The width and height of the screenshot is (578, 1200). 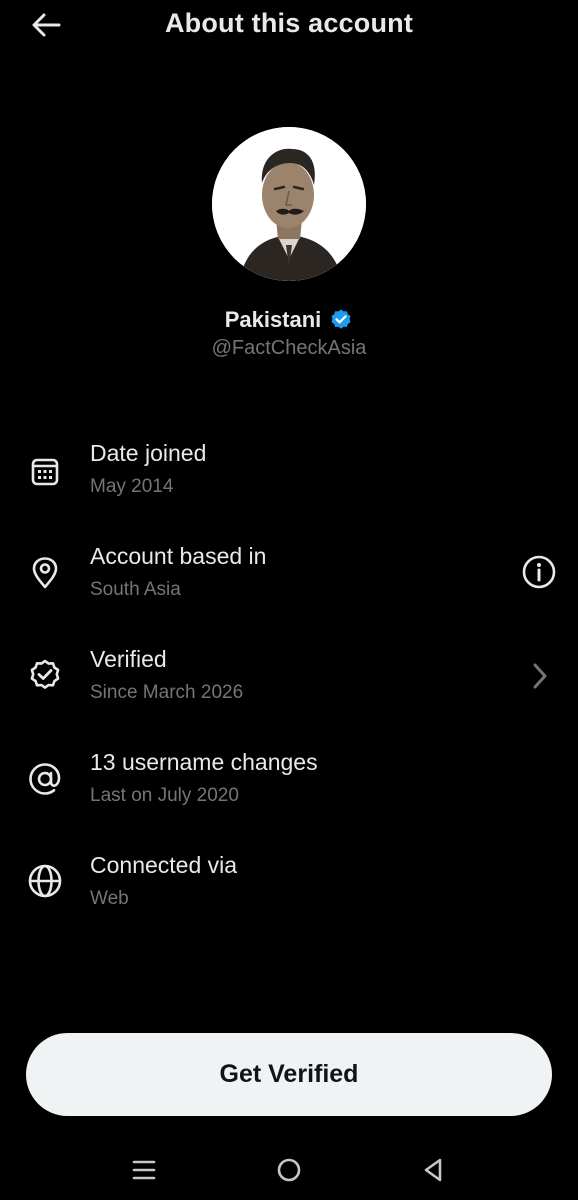 I want to click on home-circle-icon, so click(x=289, y=1170).